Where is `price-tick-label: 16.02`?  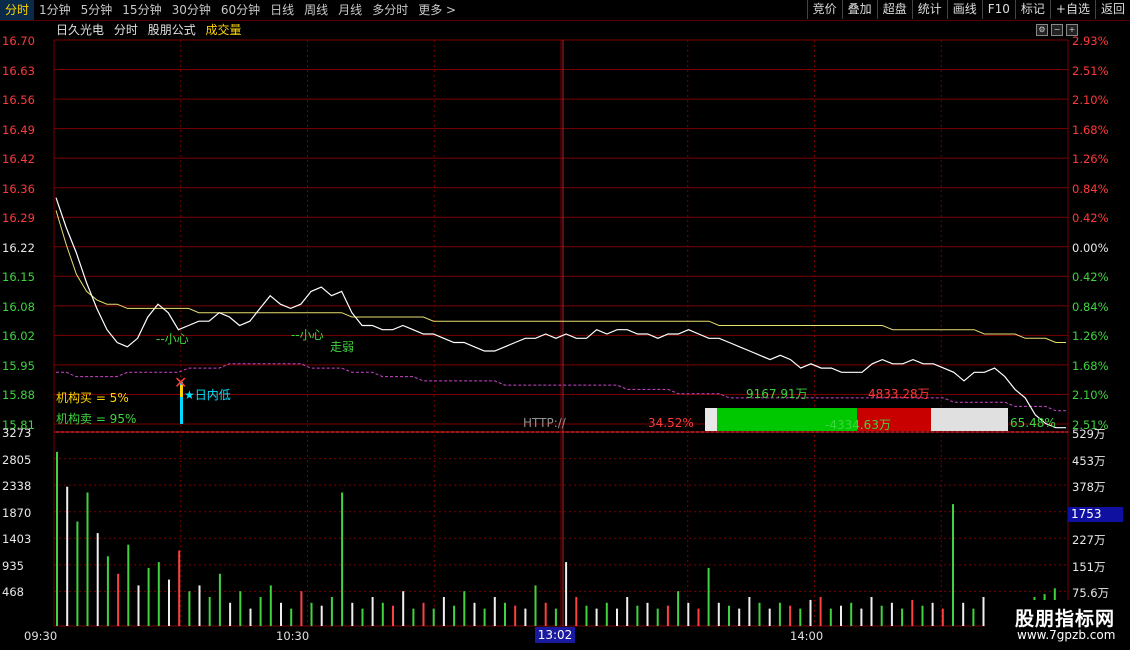
price-tick-label: 16.02 is located at coordinates (18, 336).